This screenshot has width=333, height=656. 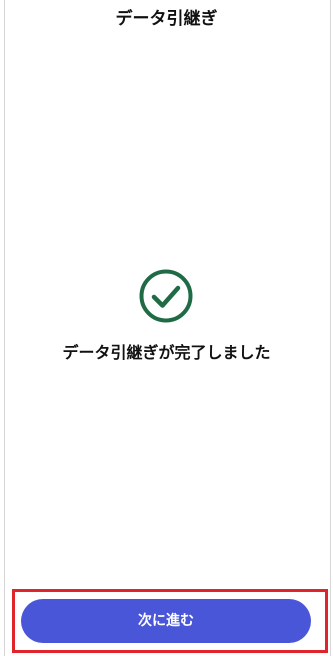 What do you see at coordinates (166, 19) in the screenshot?
I see `page-title: データ引継ぎ` at bounding box center [166, 19].